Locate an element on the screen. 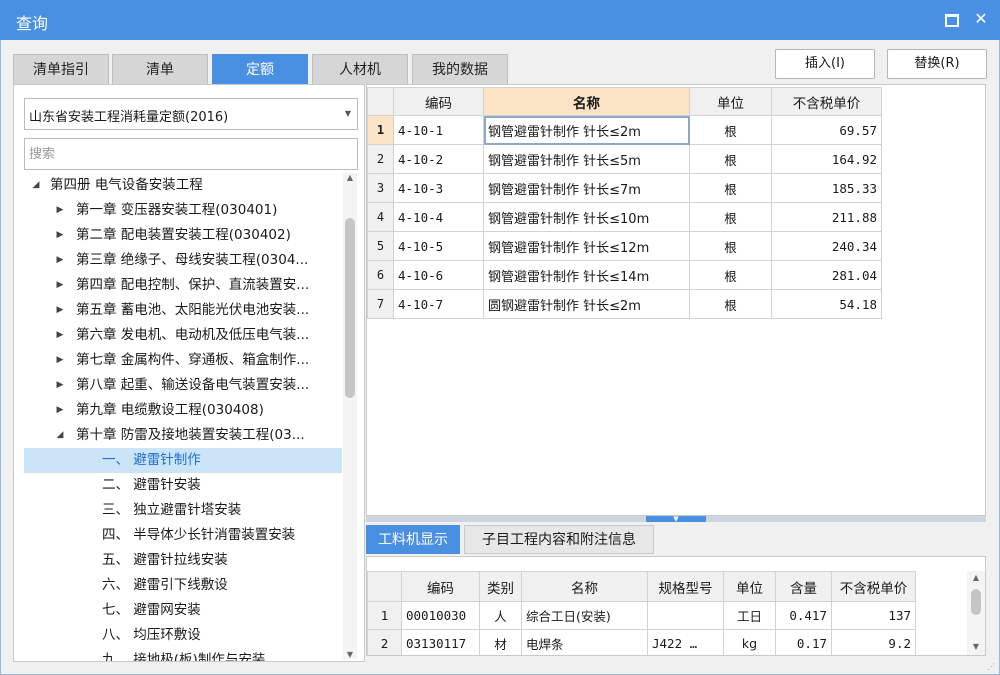 The height and width of the screenshot is (675, 1000). cell-price: 240.34 is located at coordinates (826, 246).